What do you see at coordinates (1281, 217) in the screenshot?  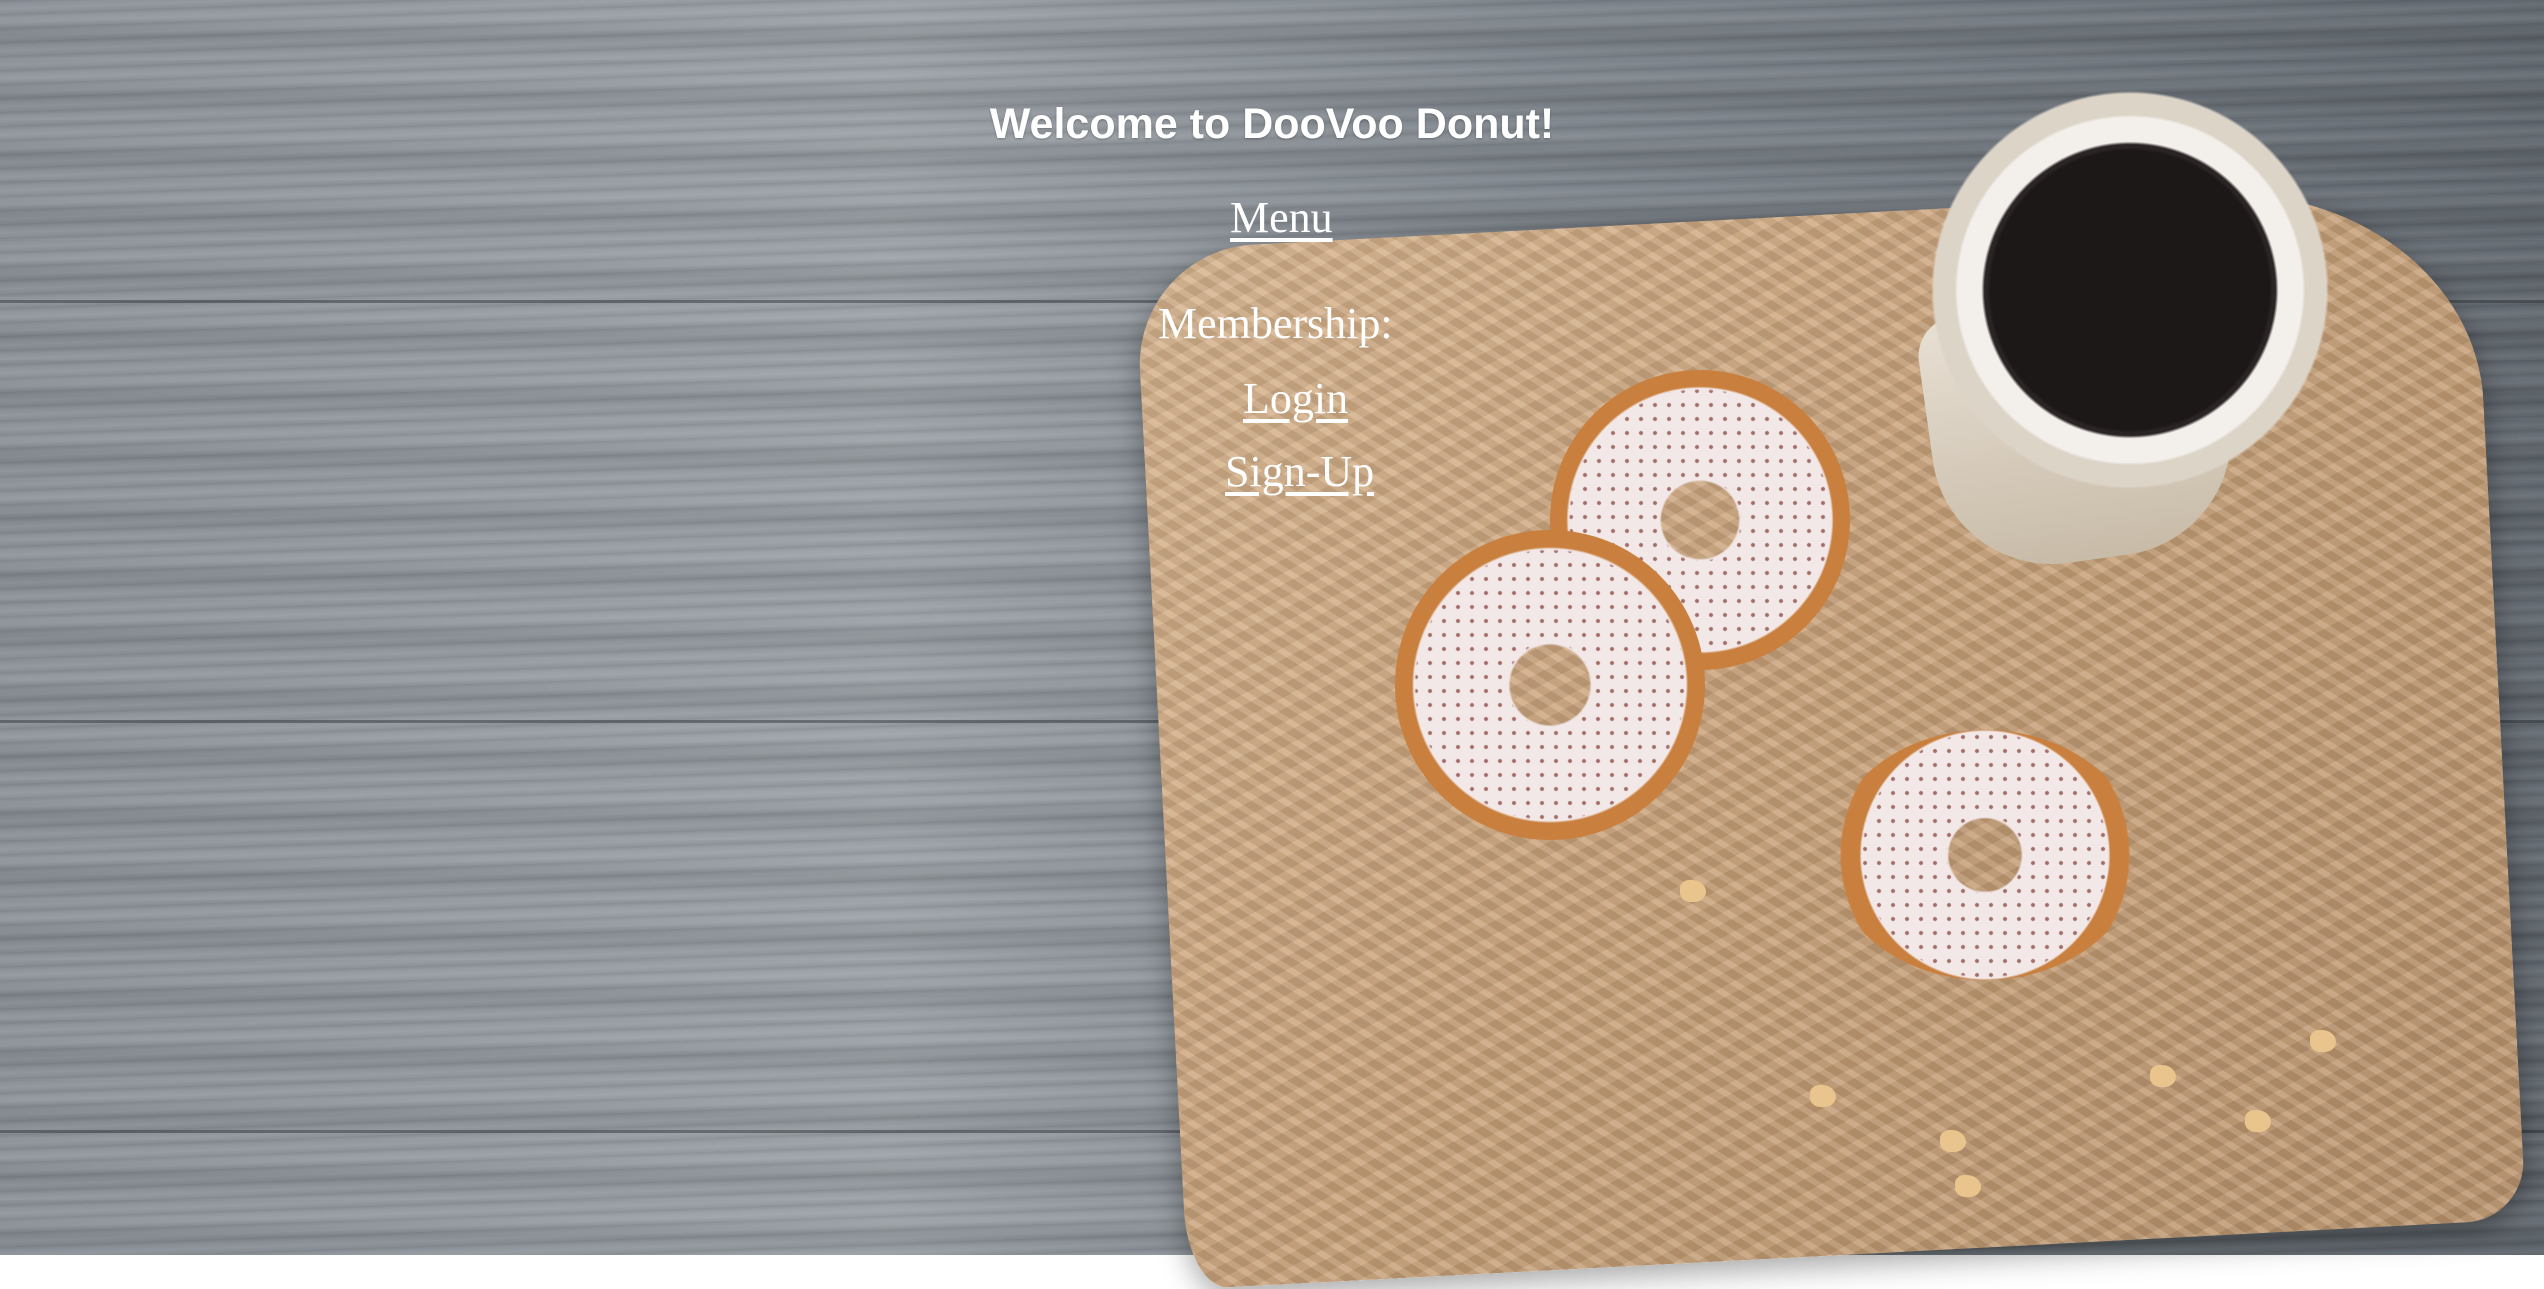 I see `menu-link: Menu` at bounding box center [1281, 217].